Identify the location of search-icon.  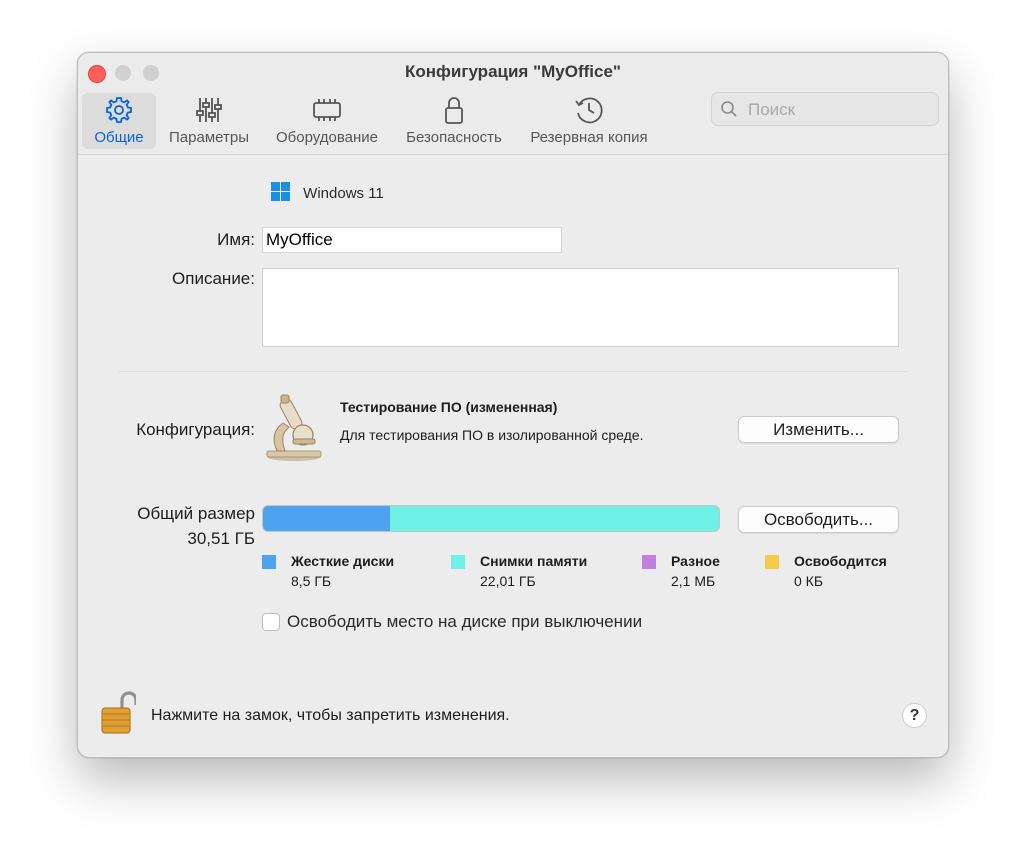
(729, 111).